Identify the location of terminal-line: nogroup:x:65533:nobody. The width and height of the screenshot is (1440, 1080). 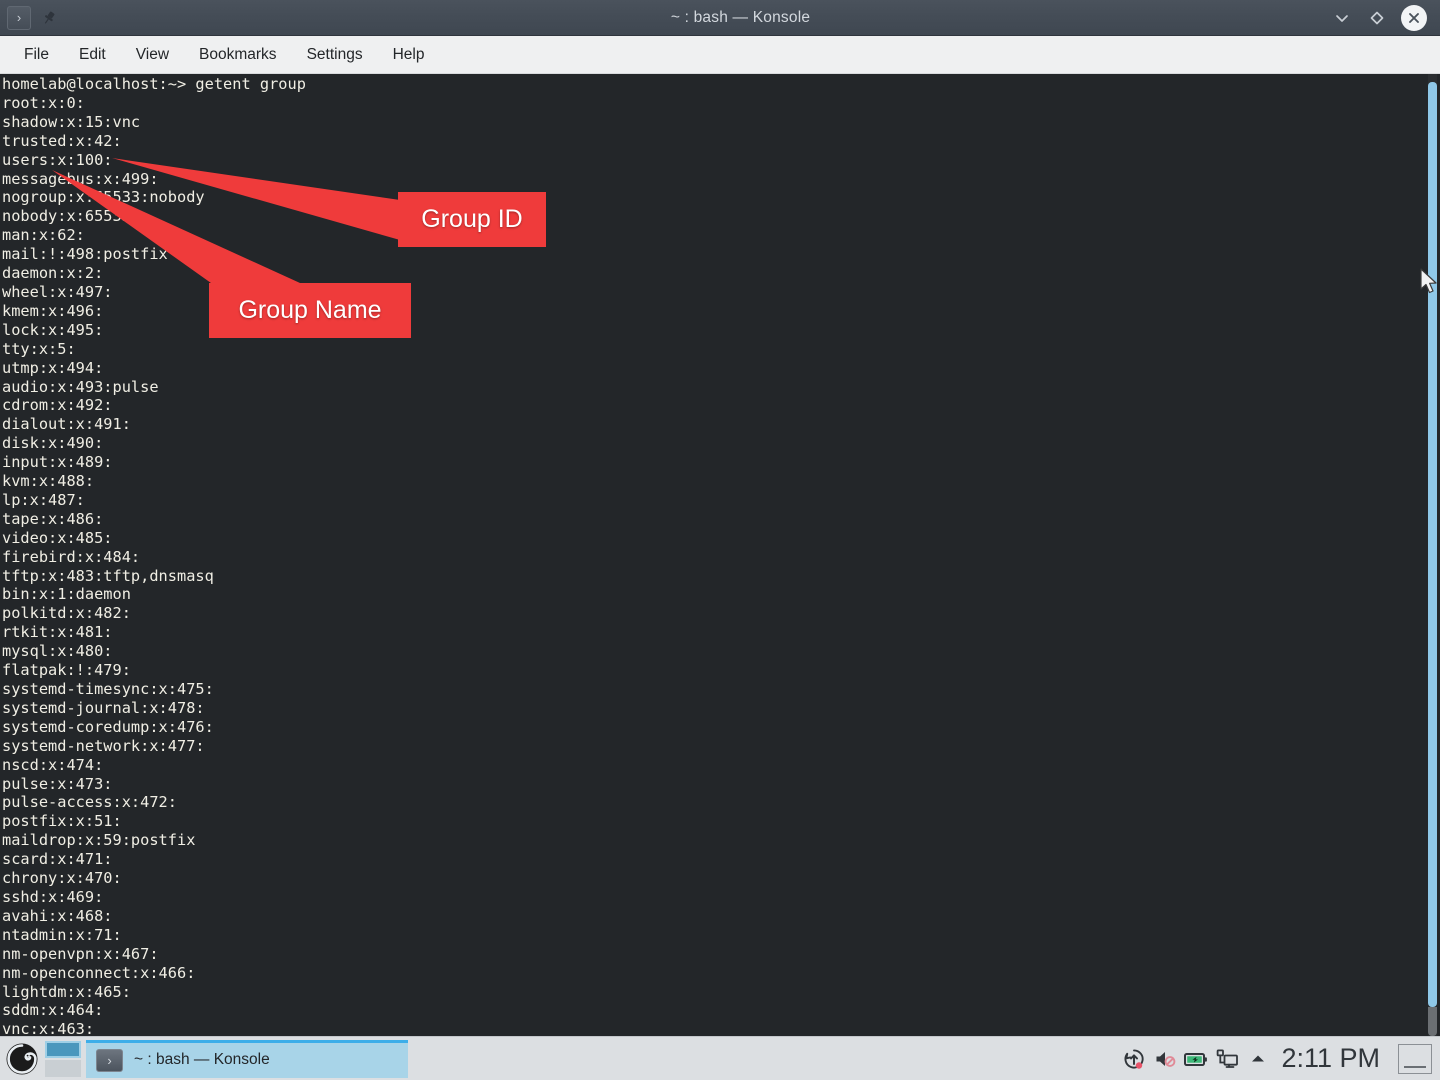
(103, 197).